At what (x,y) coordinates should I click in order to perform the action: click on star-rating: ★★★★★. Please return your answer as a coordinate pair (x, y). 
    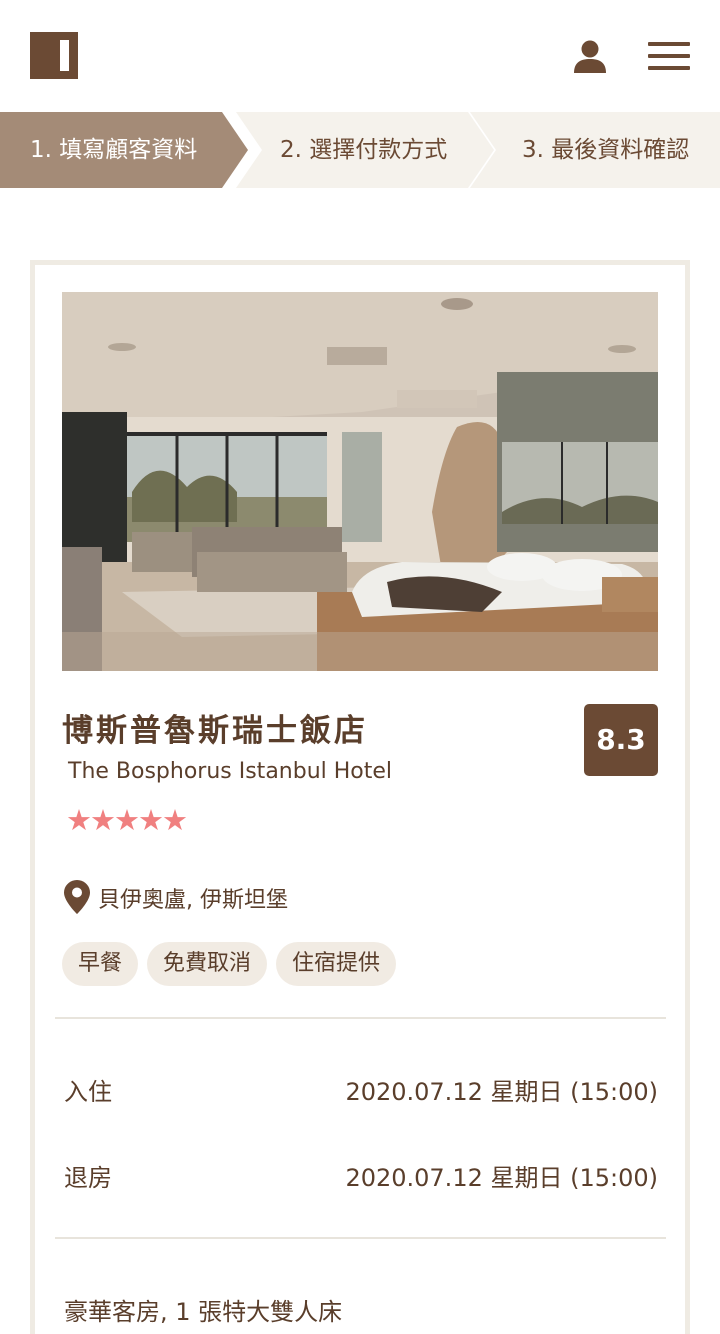
    Looking at the image, I should click on (127, 820).